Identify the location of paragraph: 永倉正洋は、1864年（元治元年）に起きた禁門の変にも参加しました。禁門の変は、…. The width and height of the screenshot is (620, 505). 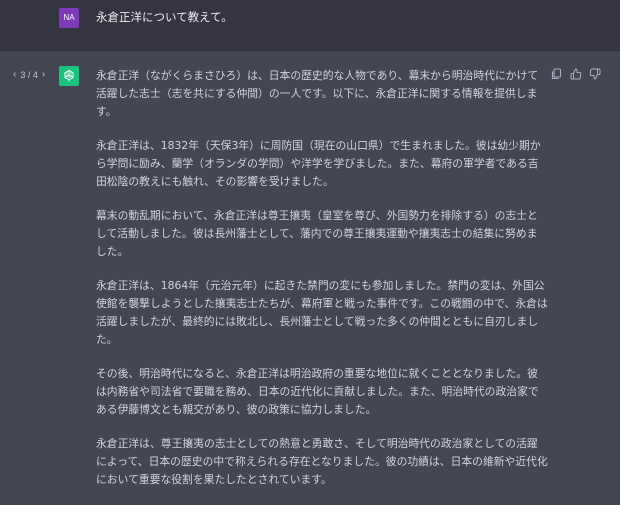
(322, 312).